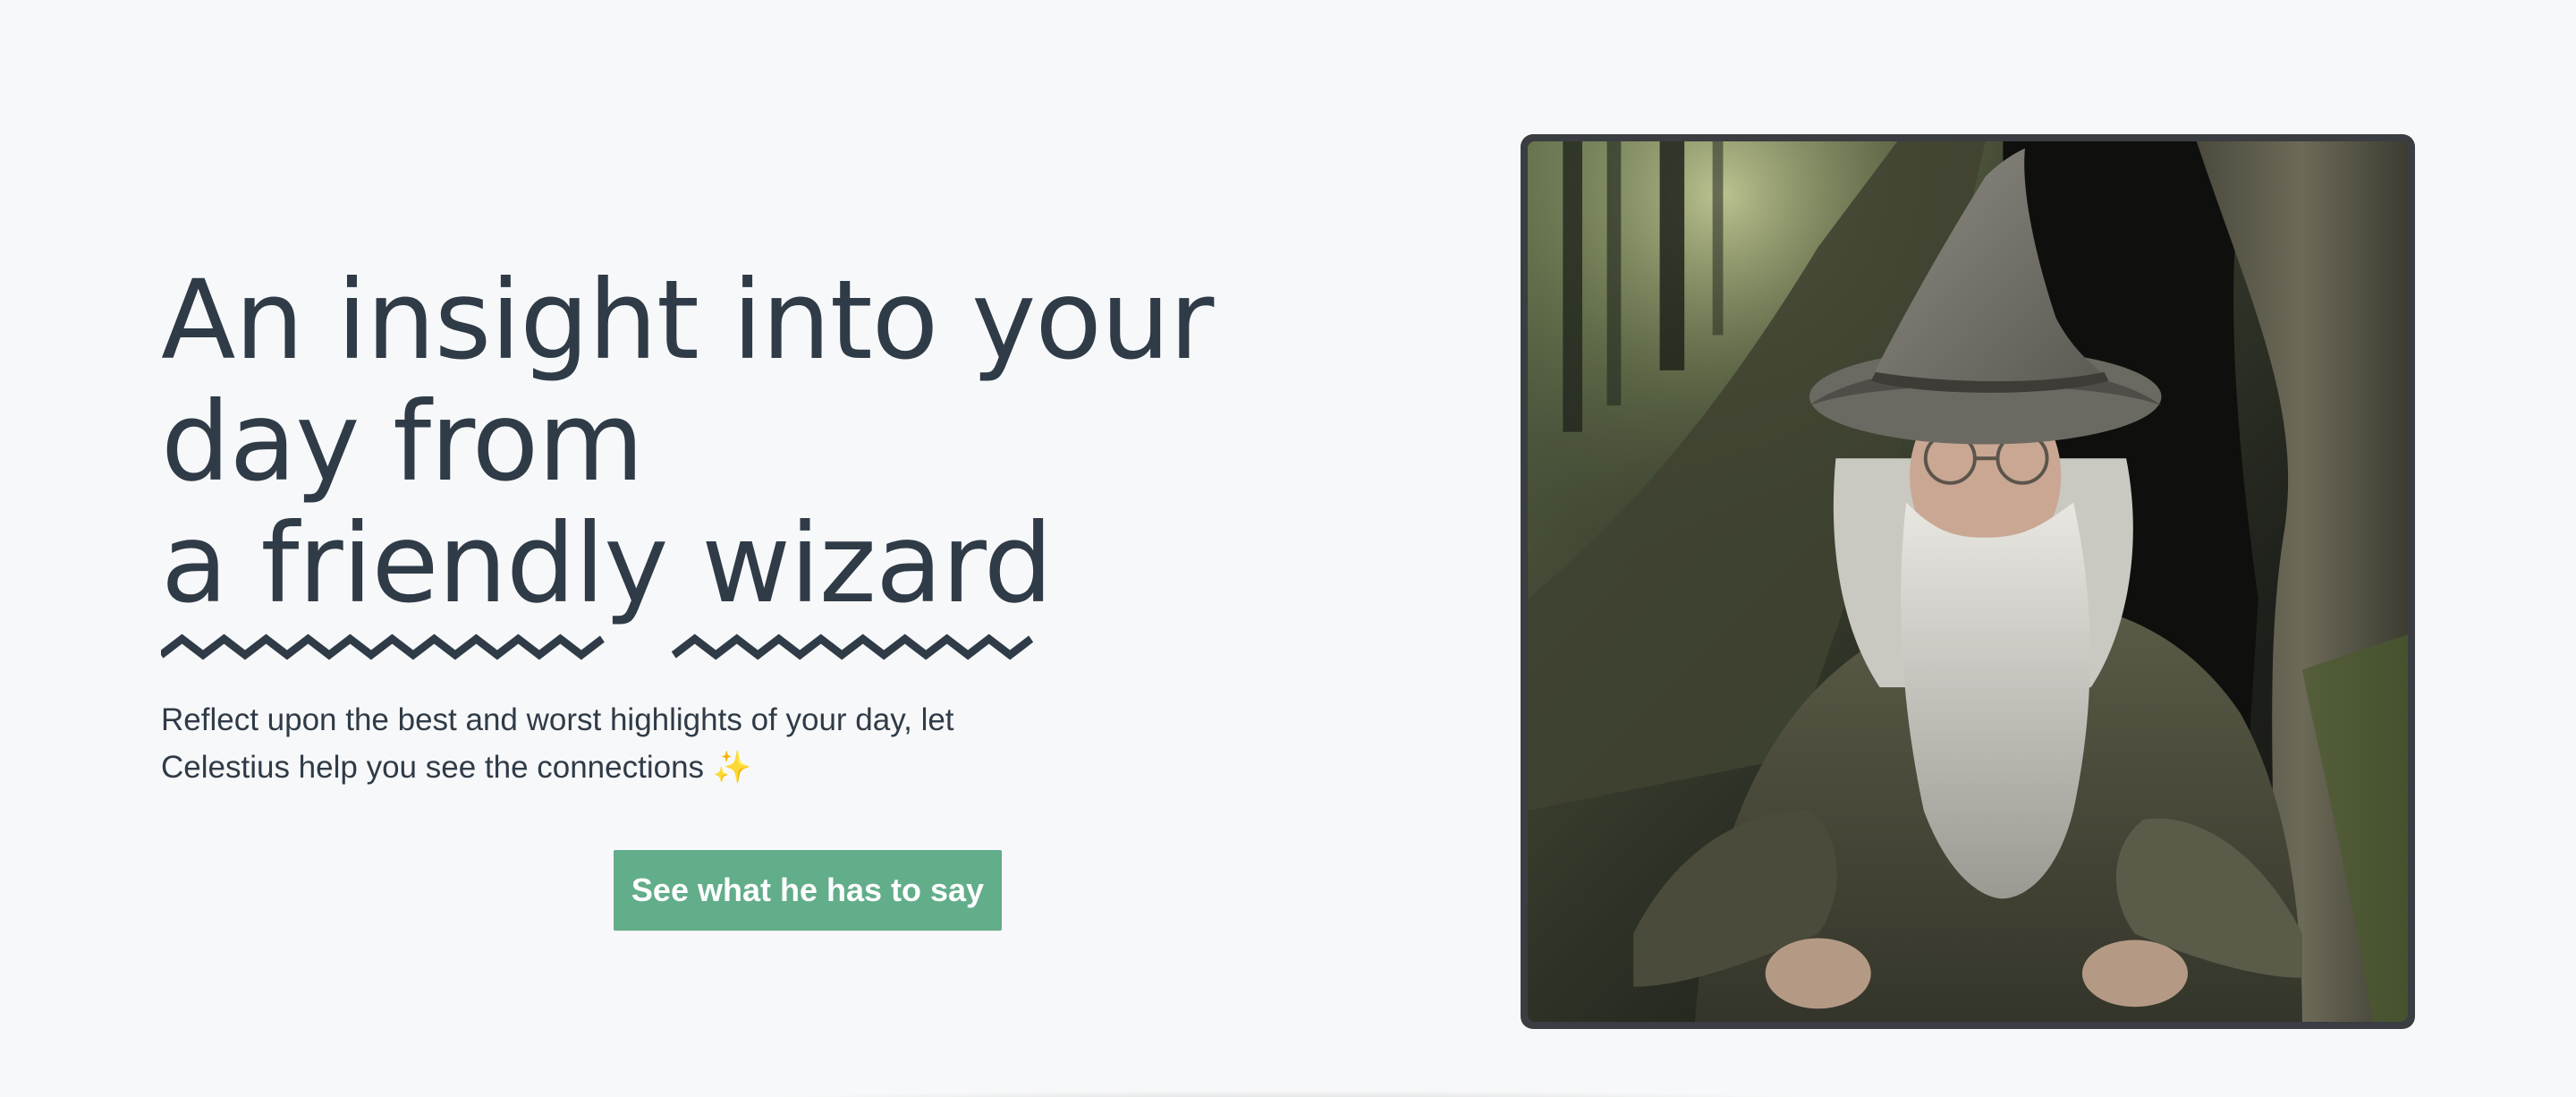  I want to click on headline-line-2: day from, so click(402, 442).